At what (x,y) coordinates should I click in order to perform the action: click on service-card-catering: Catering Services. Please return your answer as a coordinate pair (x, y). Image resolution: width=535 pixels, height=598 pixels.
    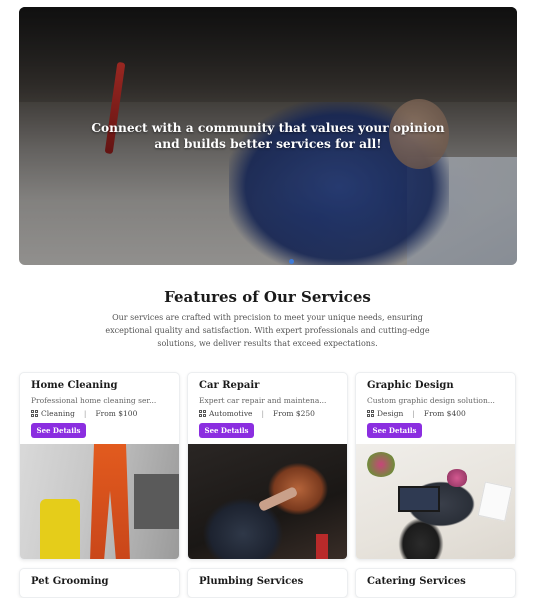
    Looking at the image, I should click on (435, 583).